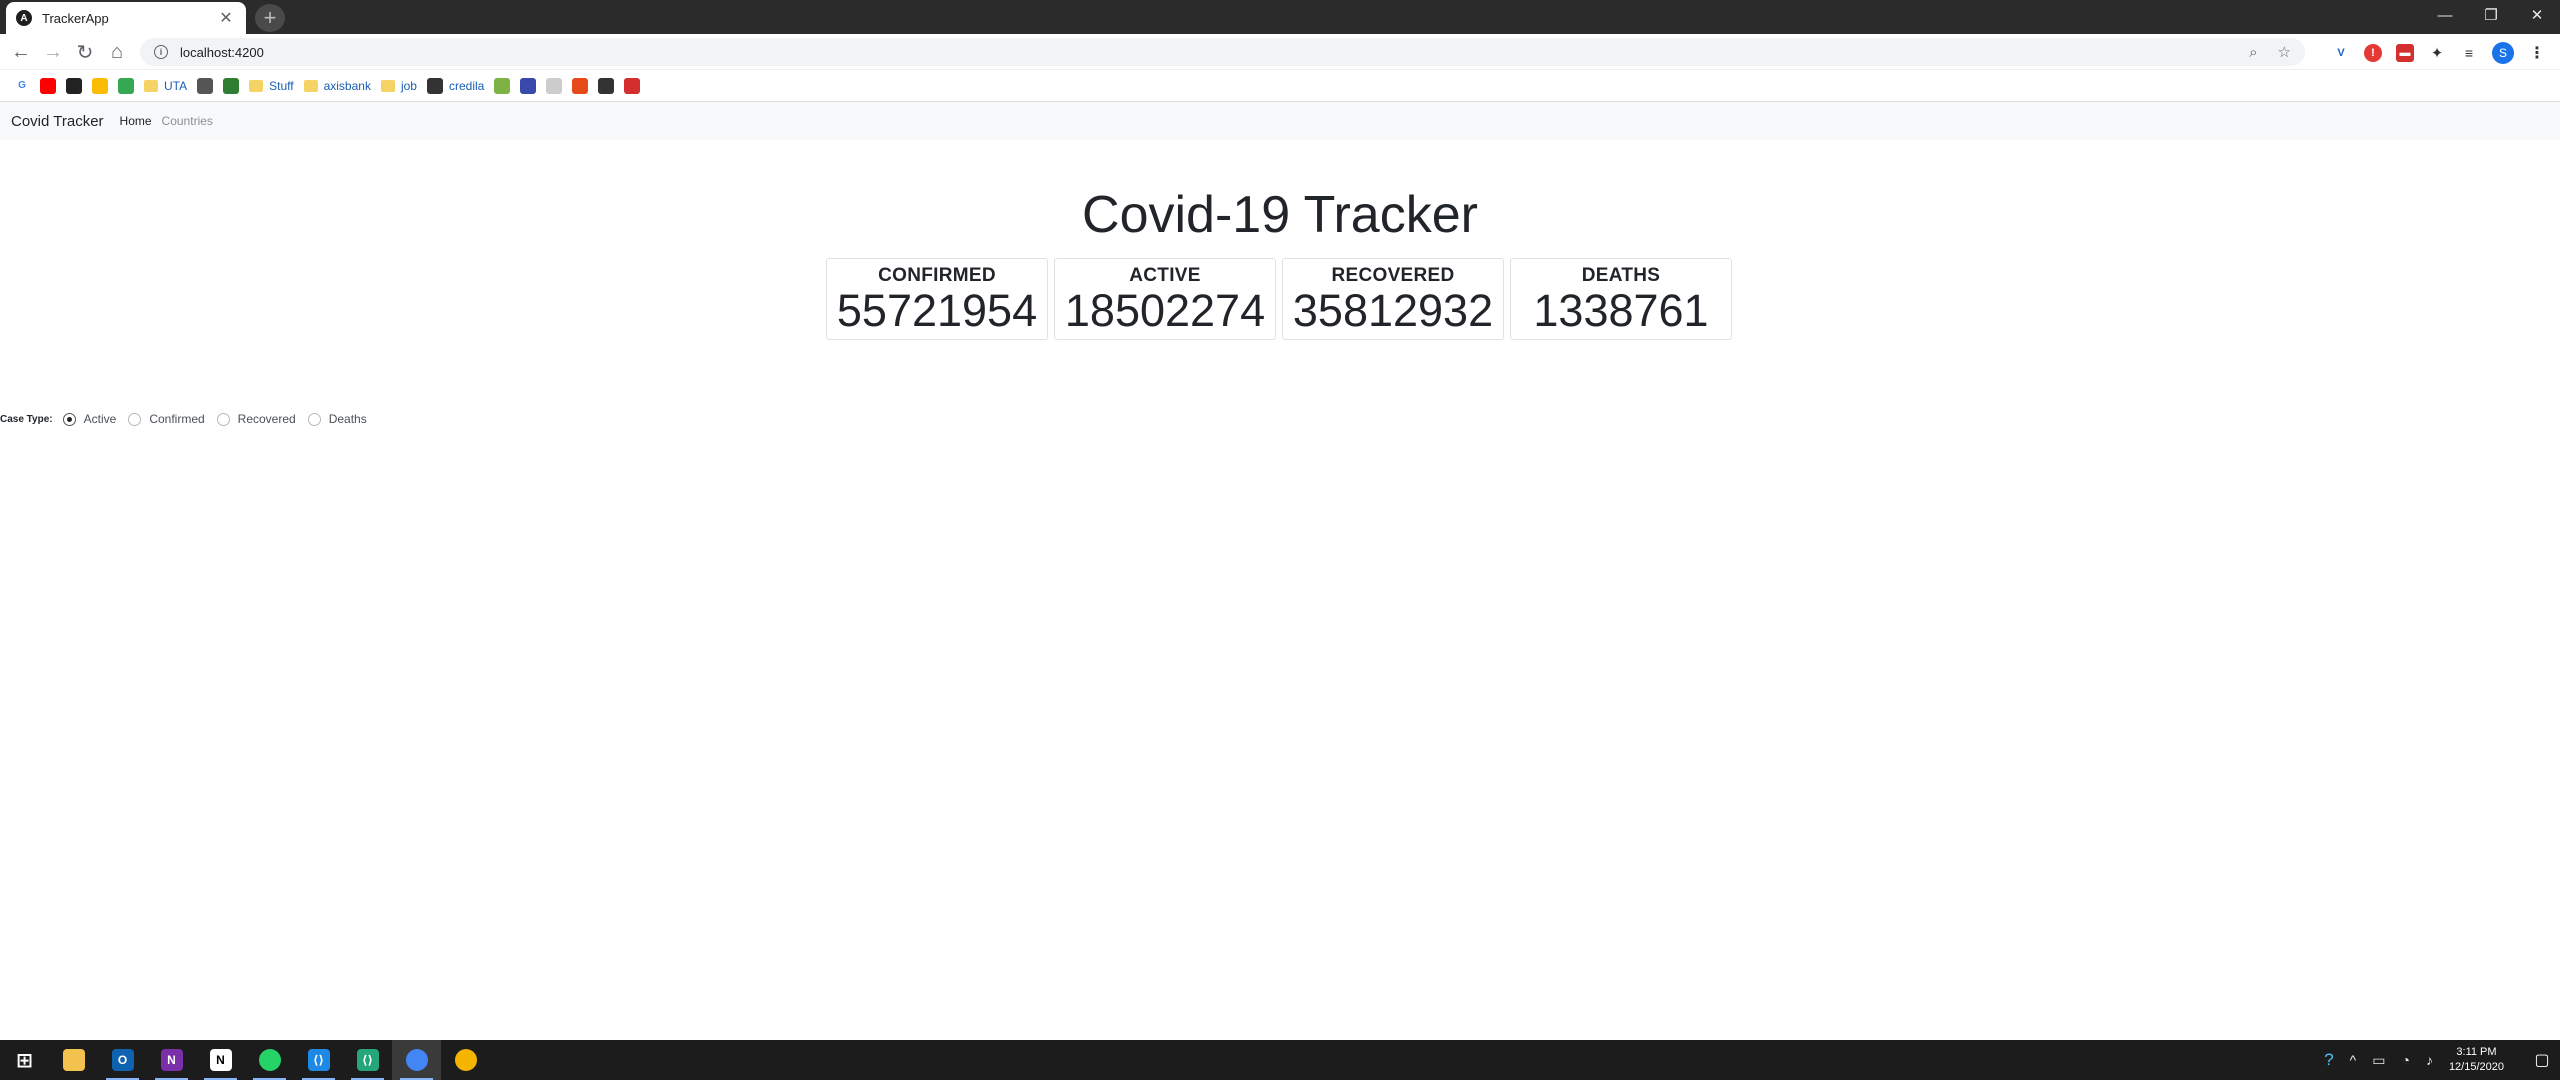 The image size is (2560, 1080). I want to click on navbar-brand: Covid Tracker, so click(57, 121).